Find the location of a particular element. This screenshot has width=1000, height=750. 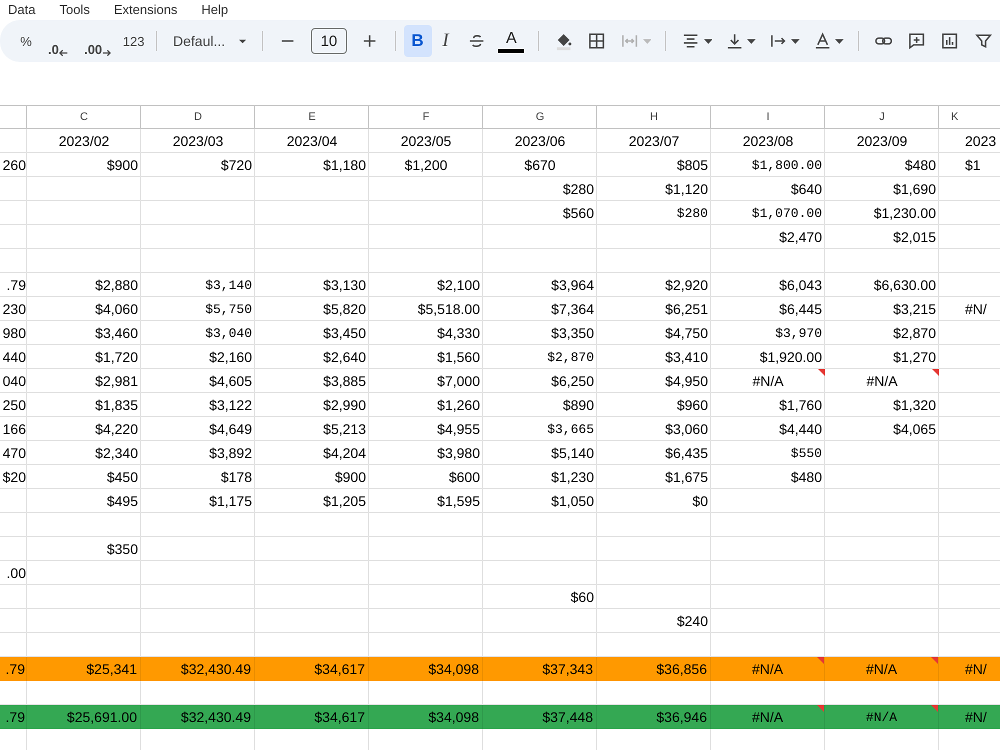

table-cell-text: $2,015 is located at coordinates (914, 237).